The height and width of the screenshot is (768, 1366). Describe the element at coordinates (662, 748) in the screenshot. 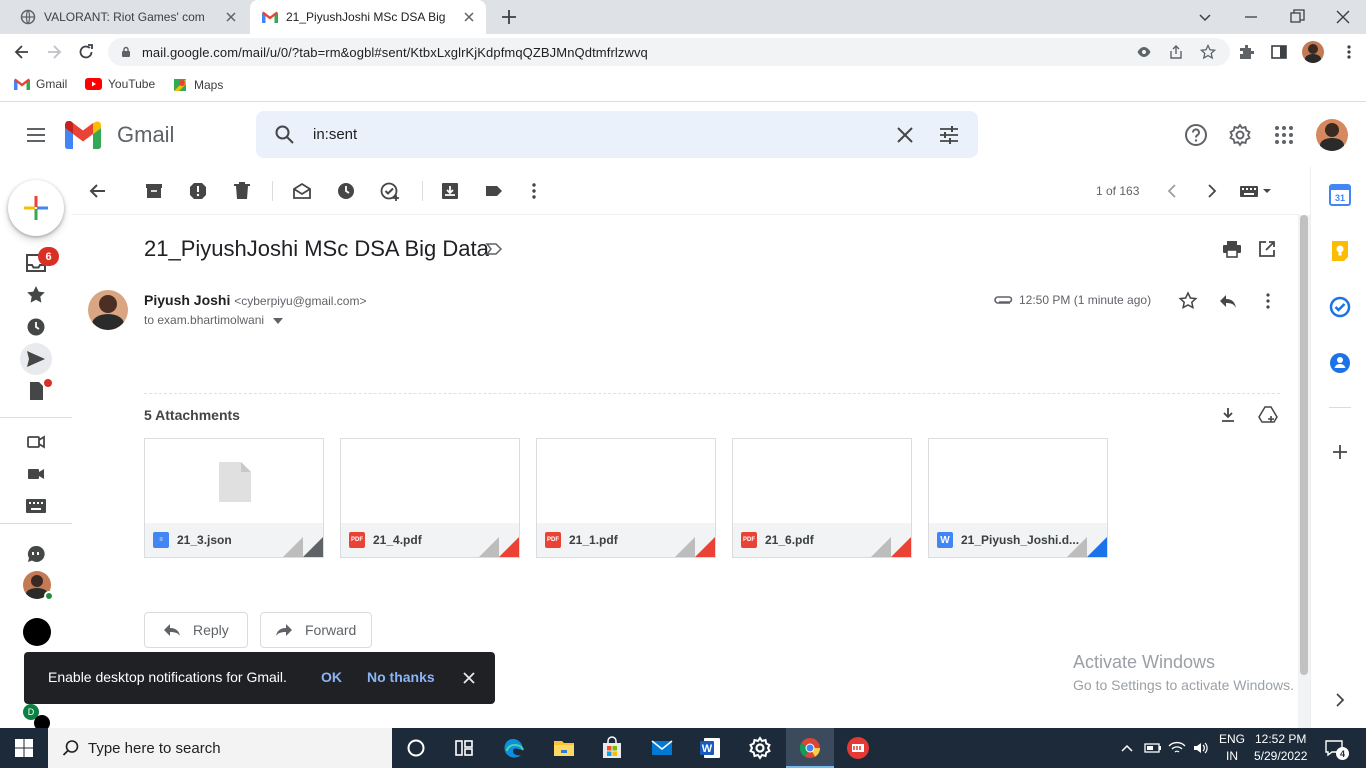

I see `mail-app-icon` at that location.